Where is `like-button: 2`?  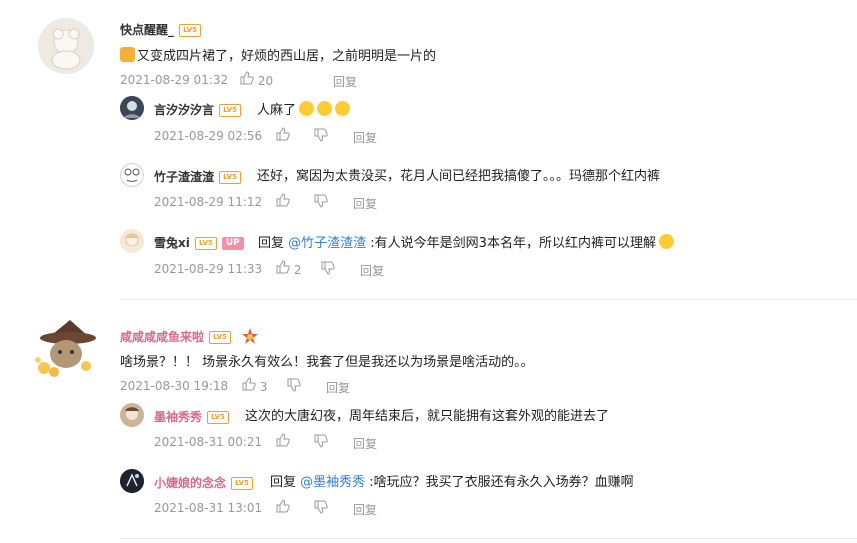 like-button: 2 is located at coordinates (288, 268).